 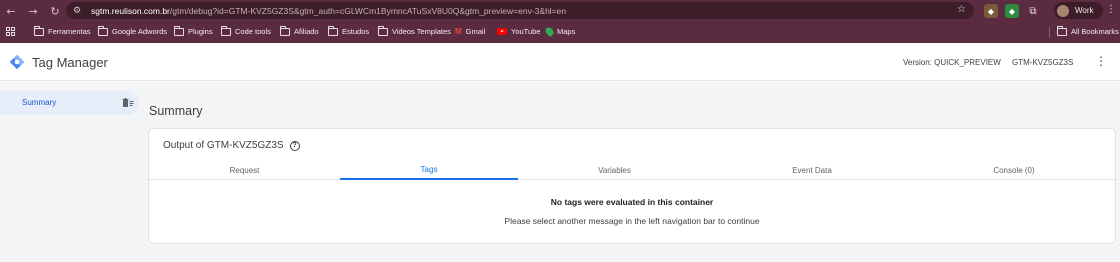 What do you see at coordinates (429, 170) in the screenshot?
I see `tab-tags: Tags` at bounding box center [429, 170].